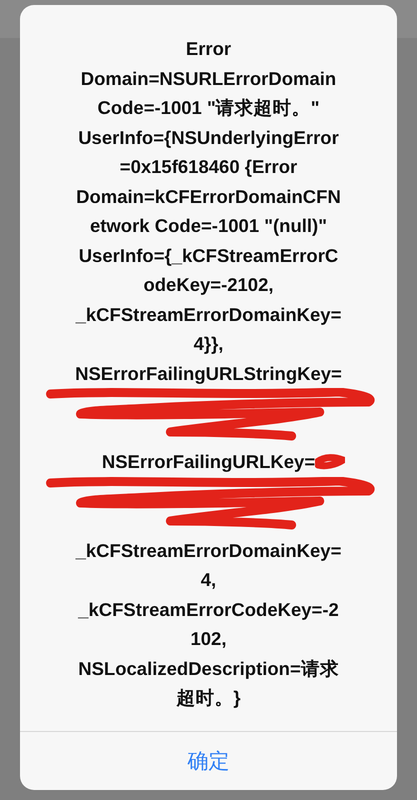 This screenshot has height=800, width=417. Describe the element at coordinates (330, 462) in the screenshot. I see `redaction-scribble` at that location.